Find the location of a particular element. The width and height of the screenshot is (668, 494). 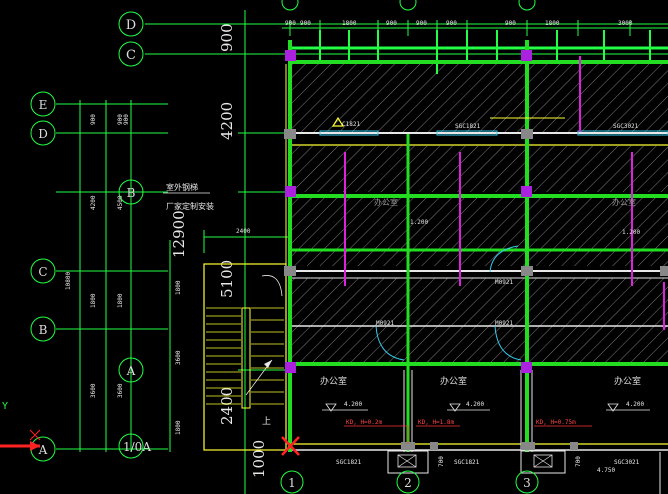

stair-dim-1800-a: 1800 is located at coordinates (178, 287).